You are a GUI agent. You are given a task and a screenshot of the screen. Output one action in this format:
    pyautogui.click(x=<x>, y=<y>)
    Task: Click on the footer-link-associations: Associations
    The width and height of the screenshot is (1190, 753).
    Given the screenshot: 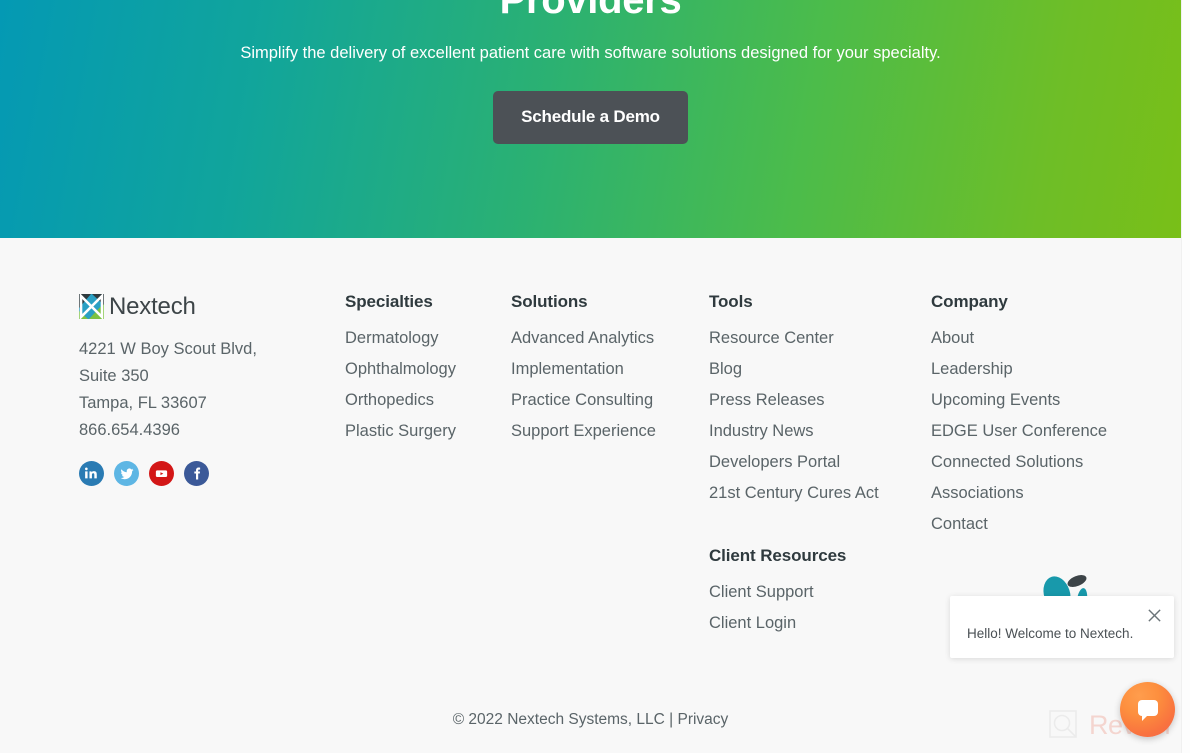 What is the action you would take?
    pyautogui.click(x=1041, y=493)
    